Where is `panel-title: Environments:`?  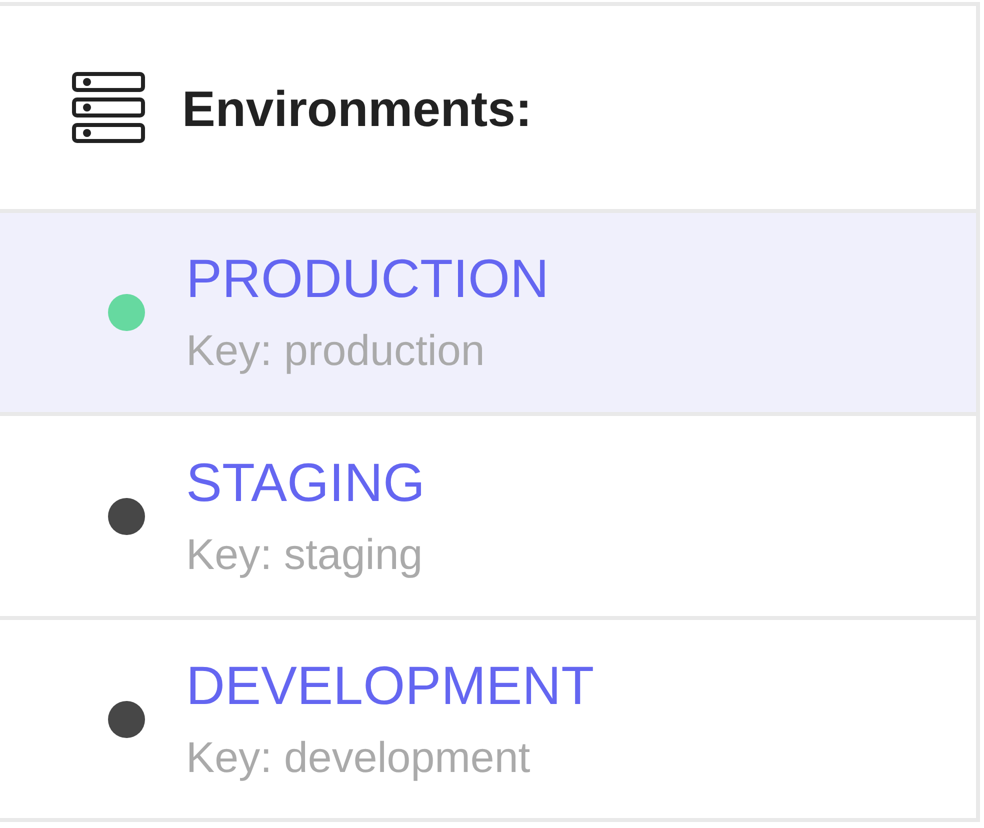
panel-title: Environments: is located at coordinates (357, 109).